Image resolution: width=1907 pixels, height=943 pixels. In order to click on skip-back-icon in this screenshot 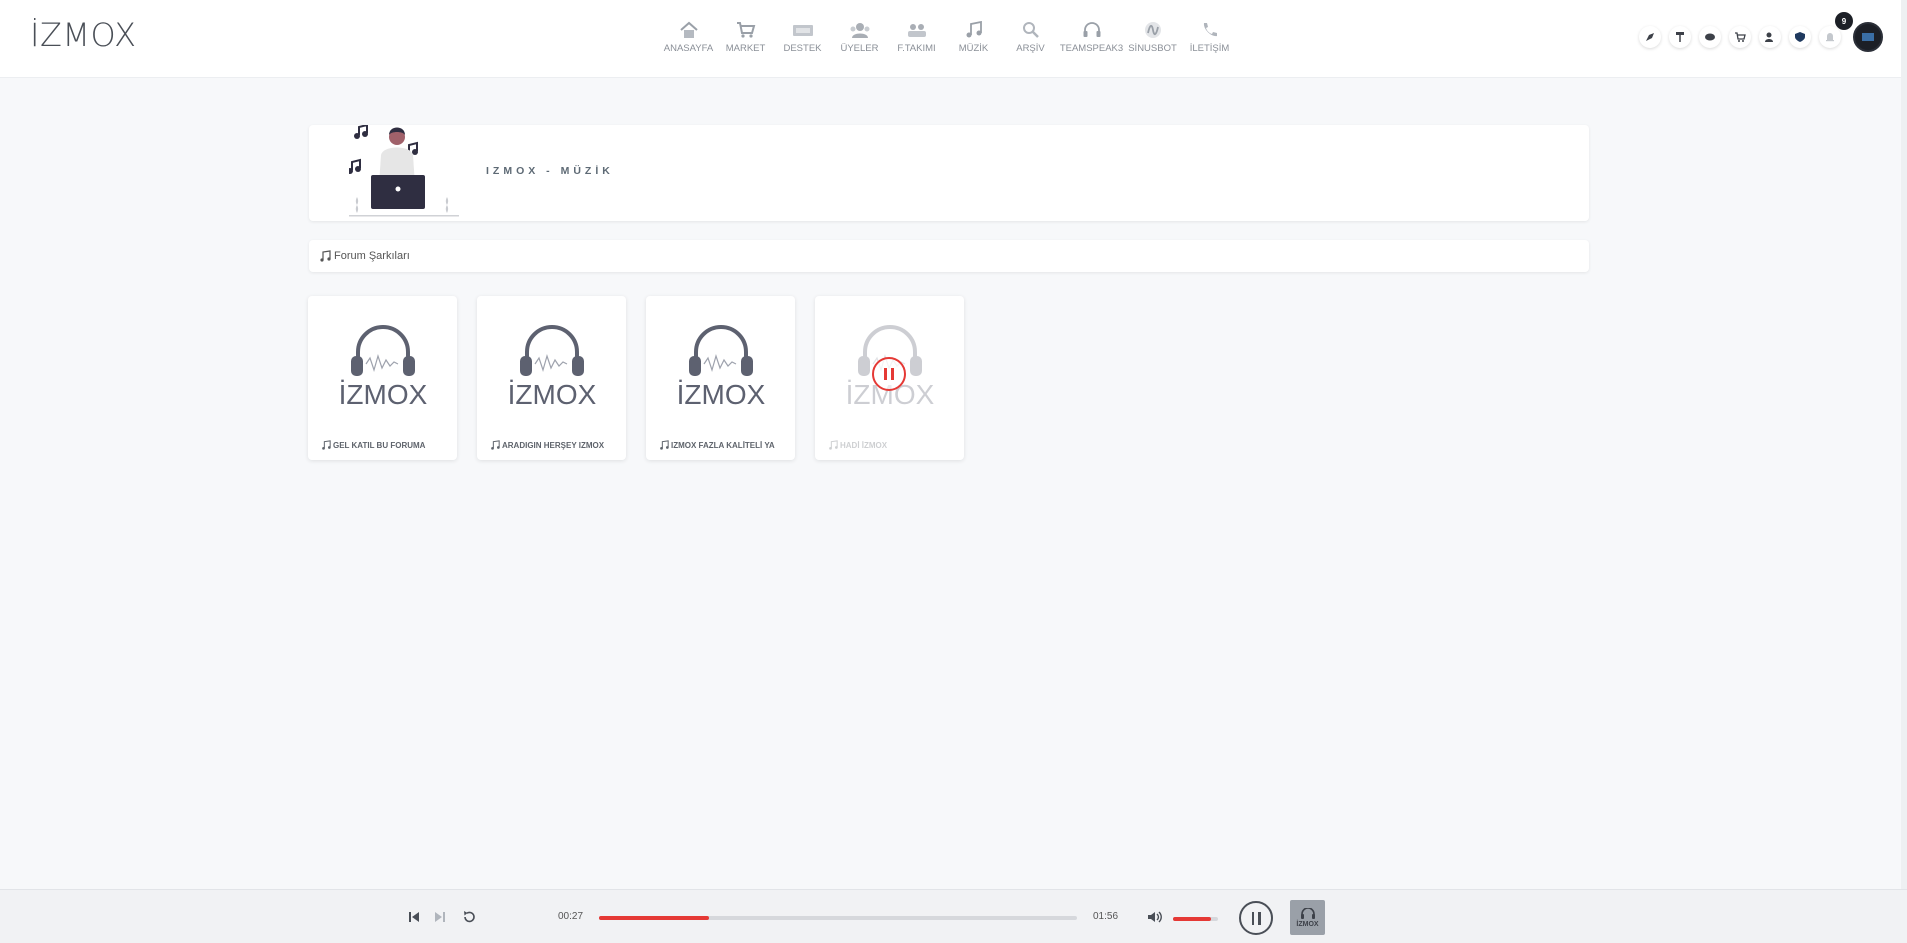, I will do `click(414, 917)`.